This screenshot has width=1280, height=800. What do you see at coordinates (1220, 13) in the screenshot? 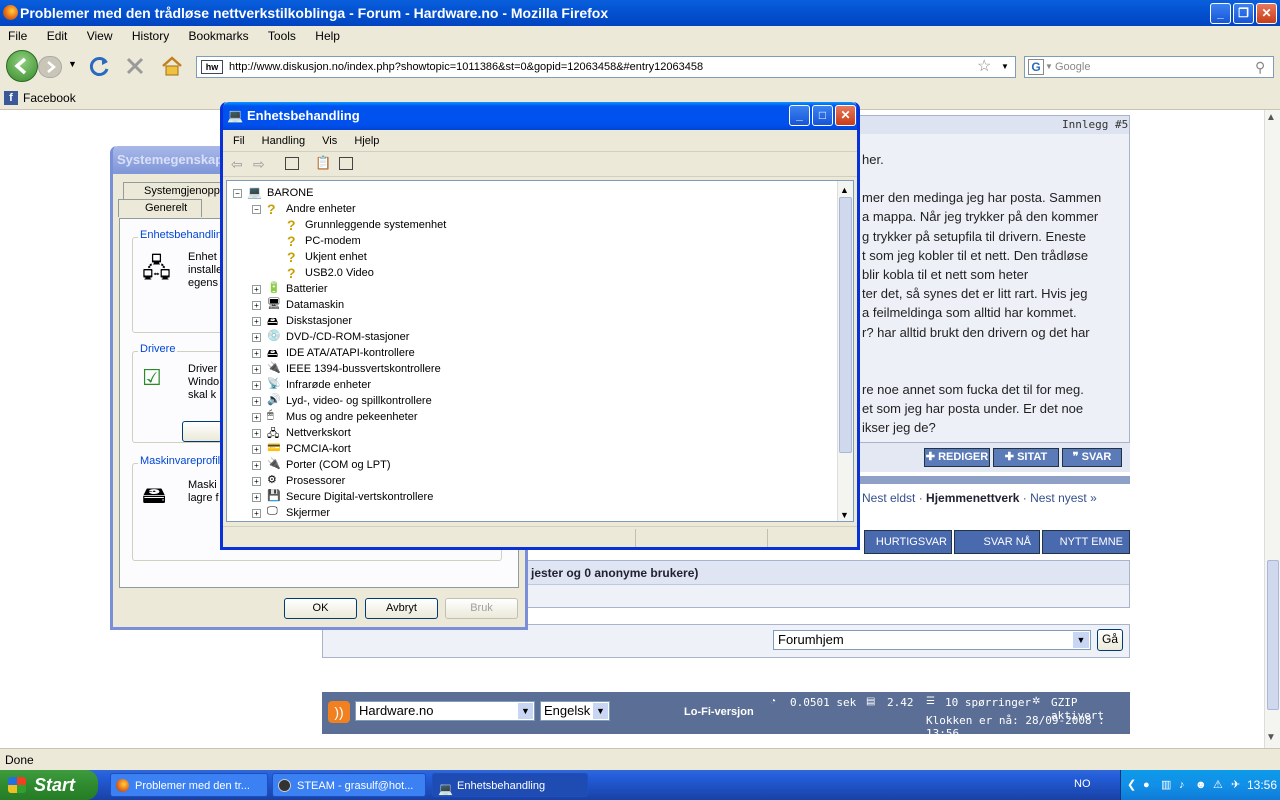
I see `minimize-button: _` at bounding box center [1220, 13].